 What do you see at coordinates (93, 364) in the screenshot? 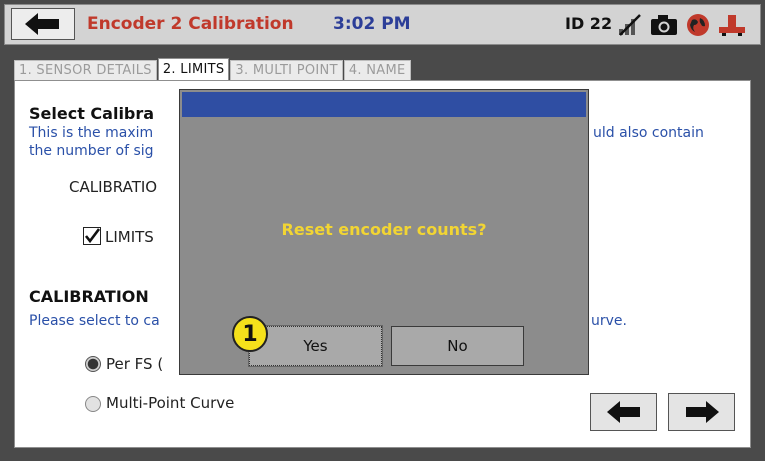
I see `radio-per-fs` at bounding box center [93, 364].